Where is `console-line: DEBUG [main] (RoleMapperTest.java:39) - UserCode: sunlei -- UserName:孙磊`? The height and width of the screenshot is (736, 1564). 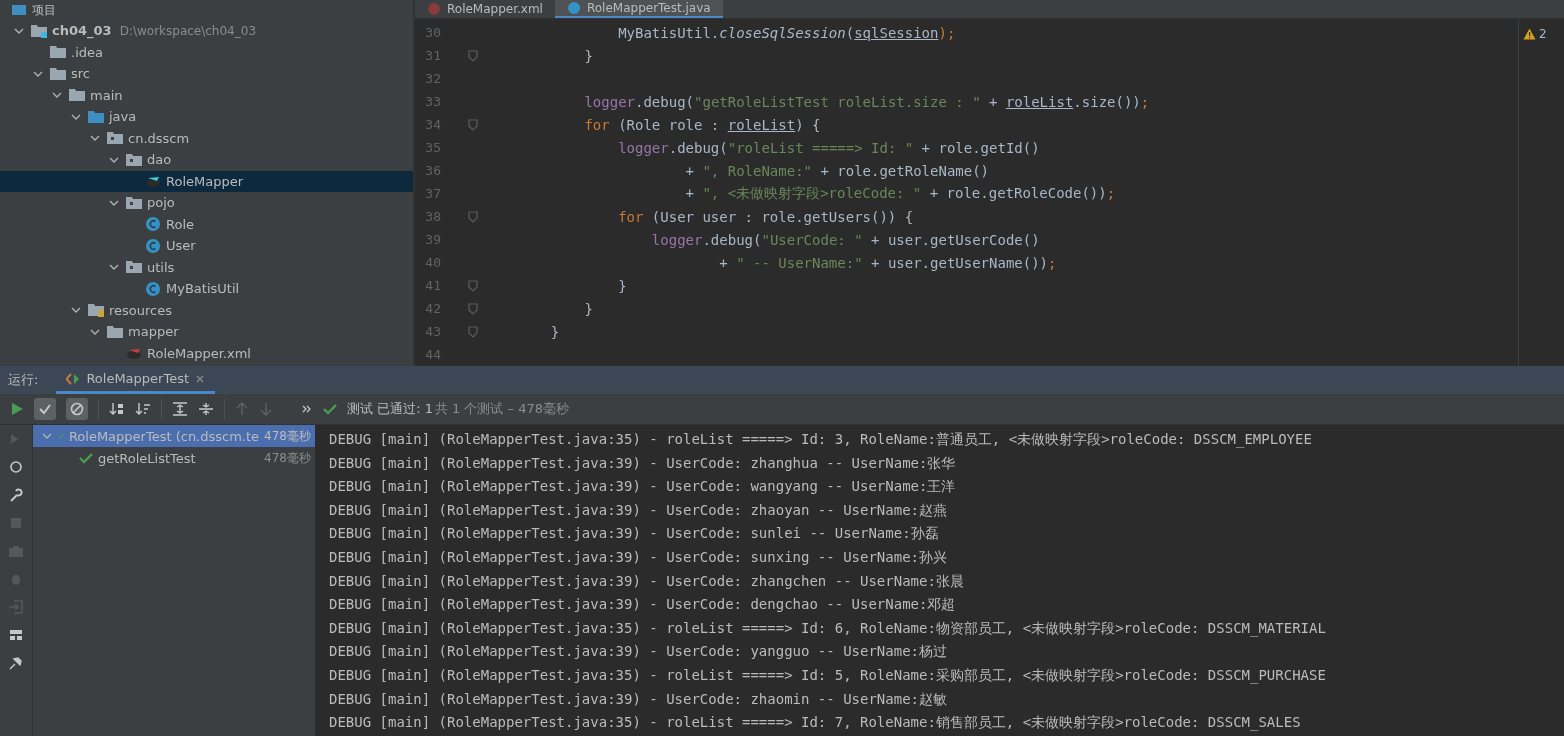 console-line: DEBUG [main] (RoleMapperTest.java:39) - UserCode: sunlei -- UserName:孙磊 is located at coordinates (634, 534).